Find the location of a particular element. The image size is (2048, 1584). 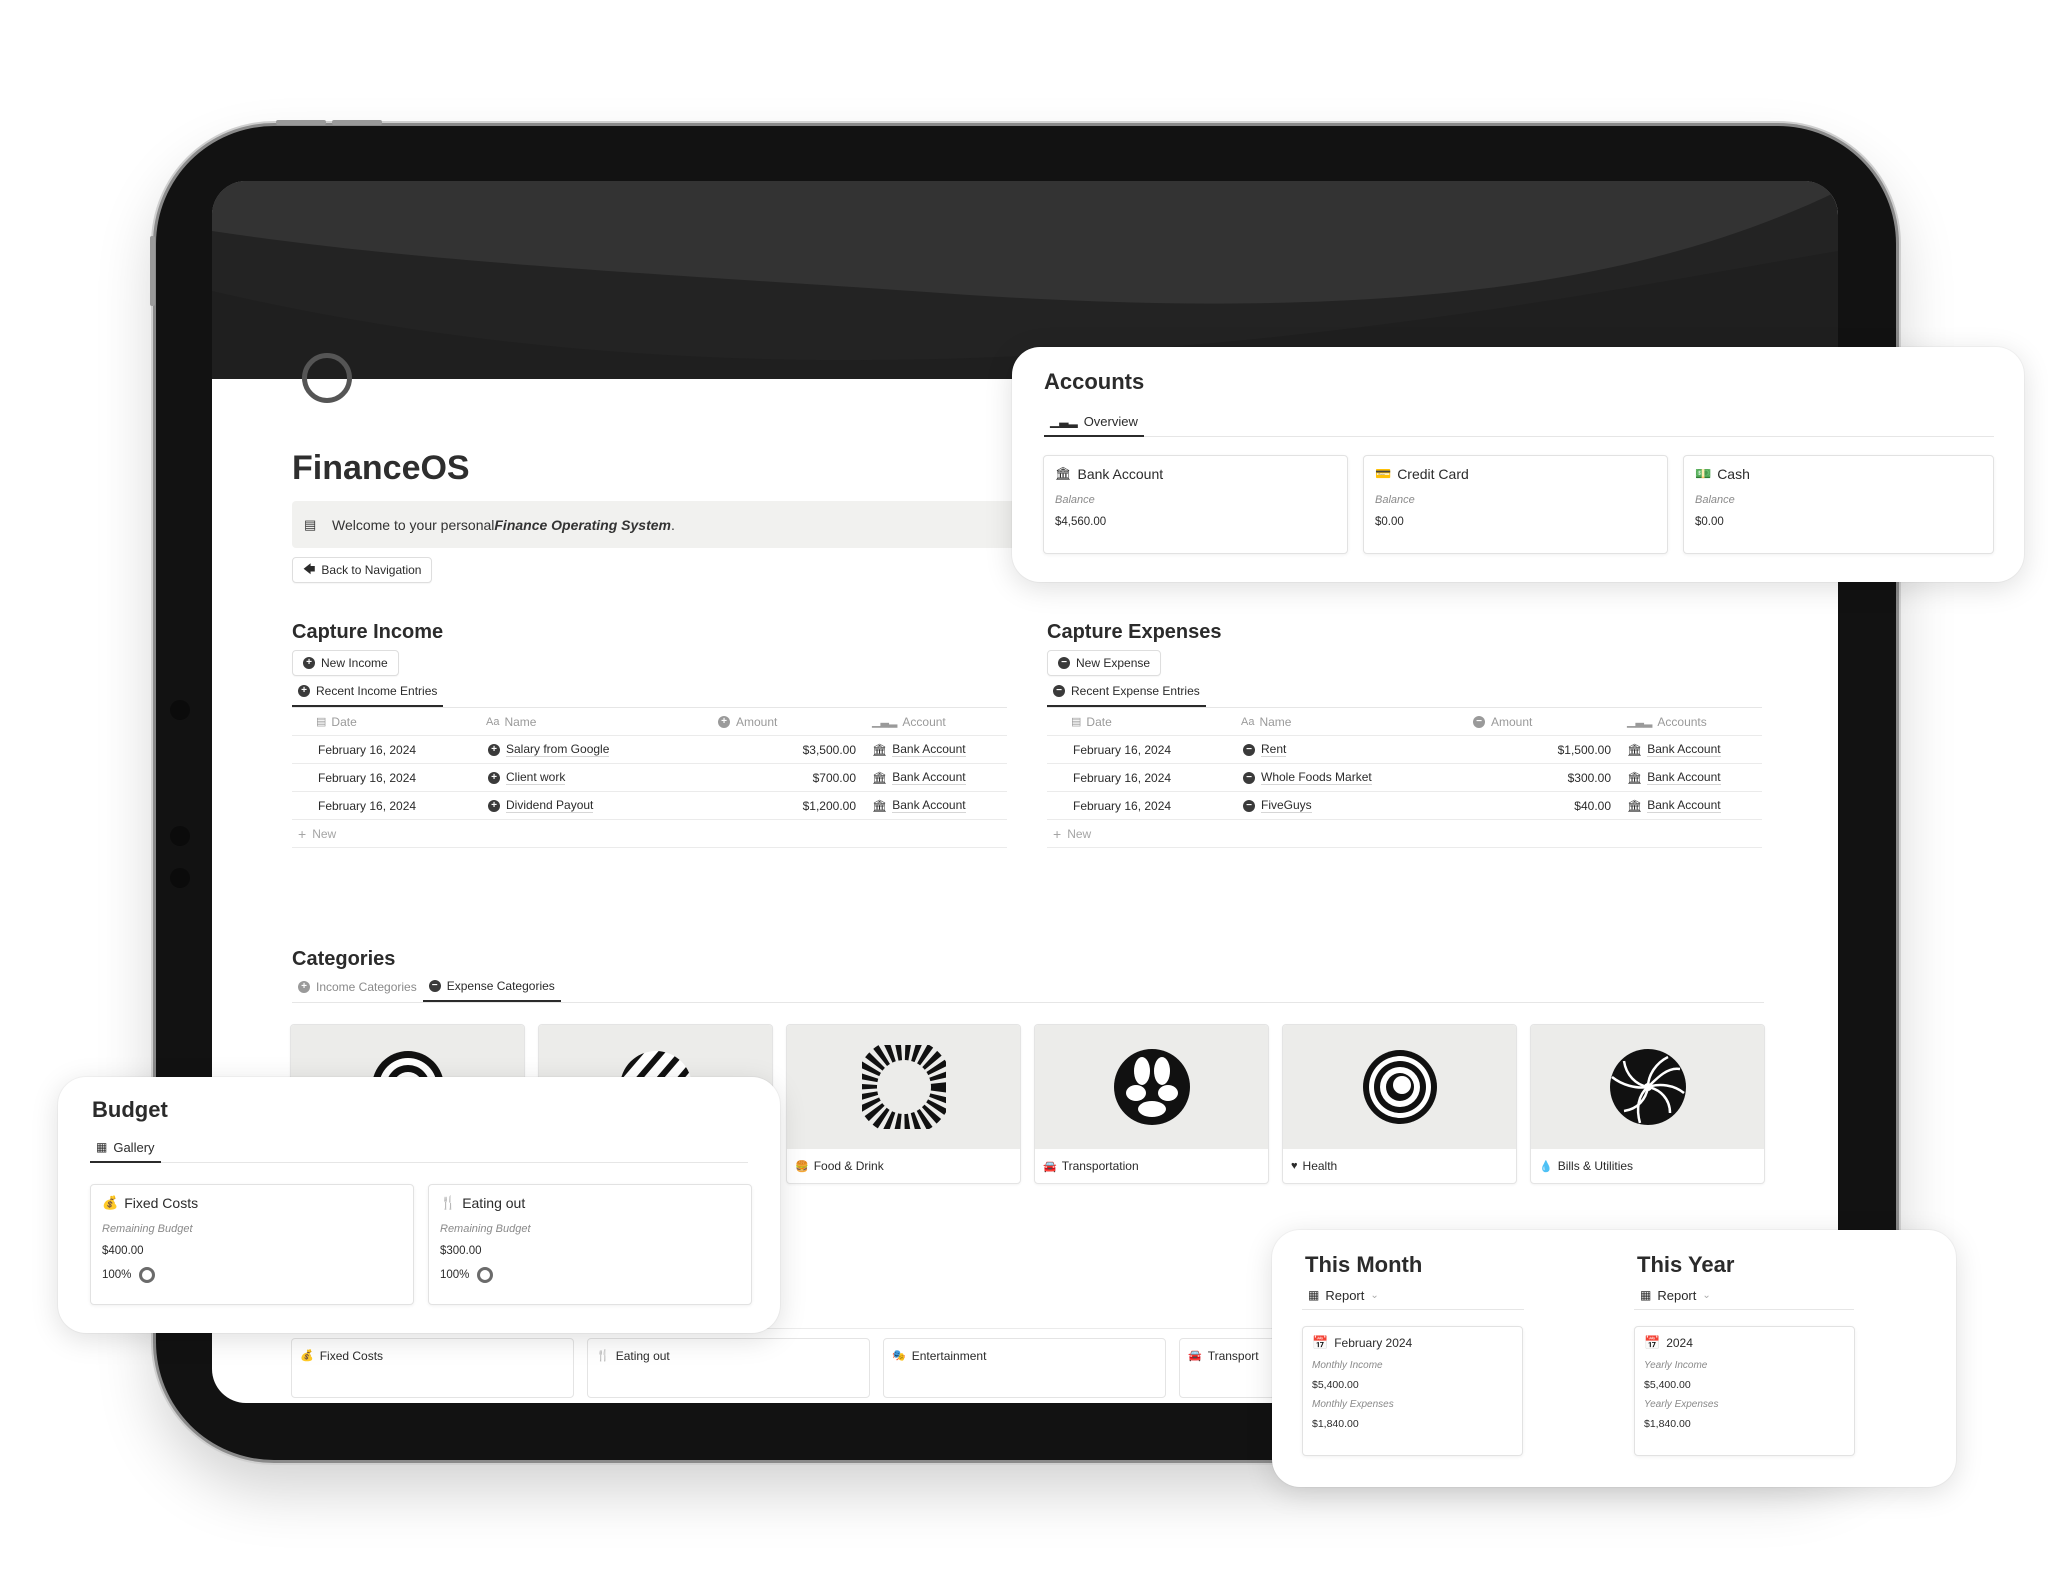

category-card: ♥ Health is located at coordinates (1399, 1104).